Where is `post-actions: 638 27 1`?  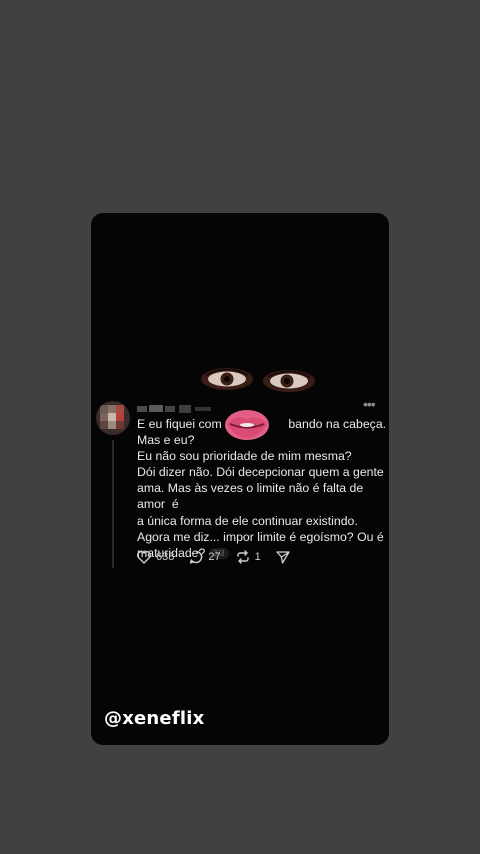
post-actions: 638 27 1 is located at coordinates (222, 557).